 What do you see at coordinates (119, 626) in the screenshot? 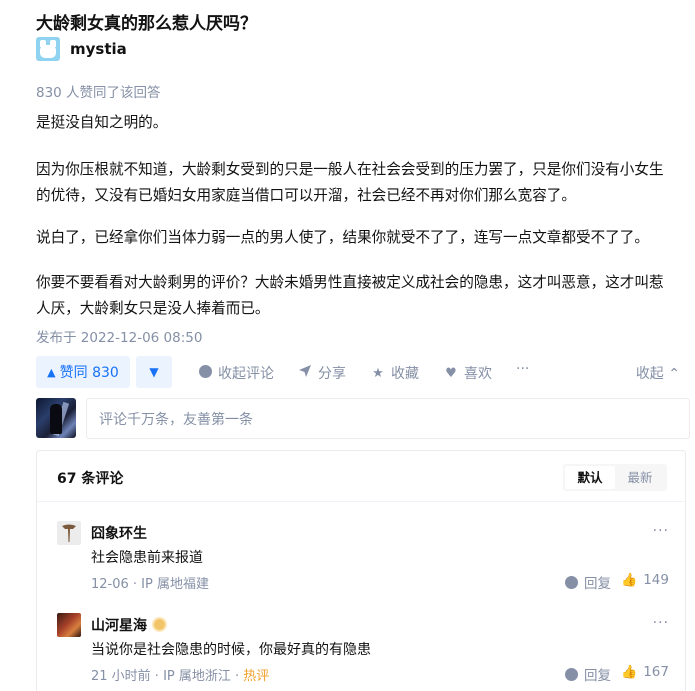
I see `commenter-name-text: 山河星海` at bounding box center [119, 626].